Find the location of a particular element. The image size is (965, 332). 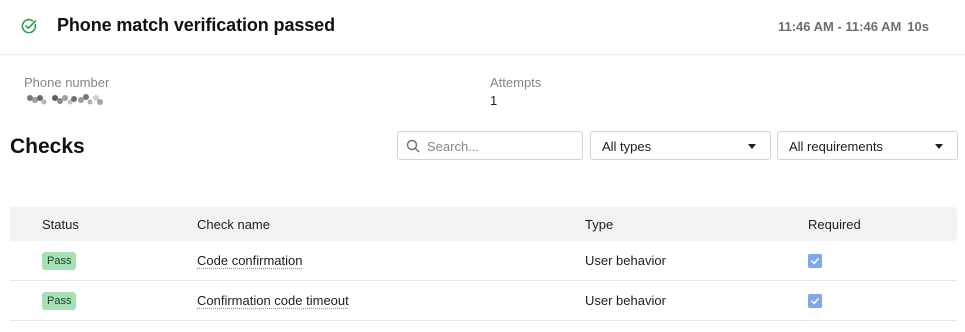

attempts-label: Attempts is located at coordinates (516, 82).